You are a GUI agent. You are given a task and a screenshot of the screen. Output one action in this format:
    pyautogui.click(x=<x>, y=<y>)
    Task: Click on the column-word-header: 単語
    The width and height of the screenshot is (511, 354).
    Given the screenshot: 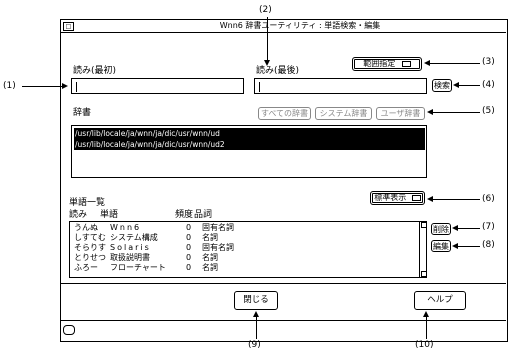 What is the action you would take?
    pyautogui.click(x=109, y=215)
    